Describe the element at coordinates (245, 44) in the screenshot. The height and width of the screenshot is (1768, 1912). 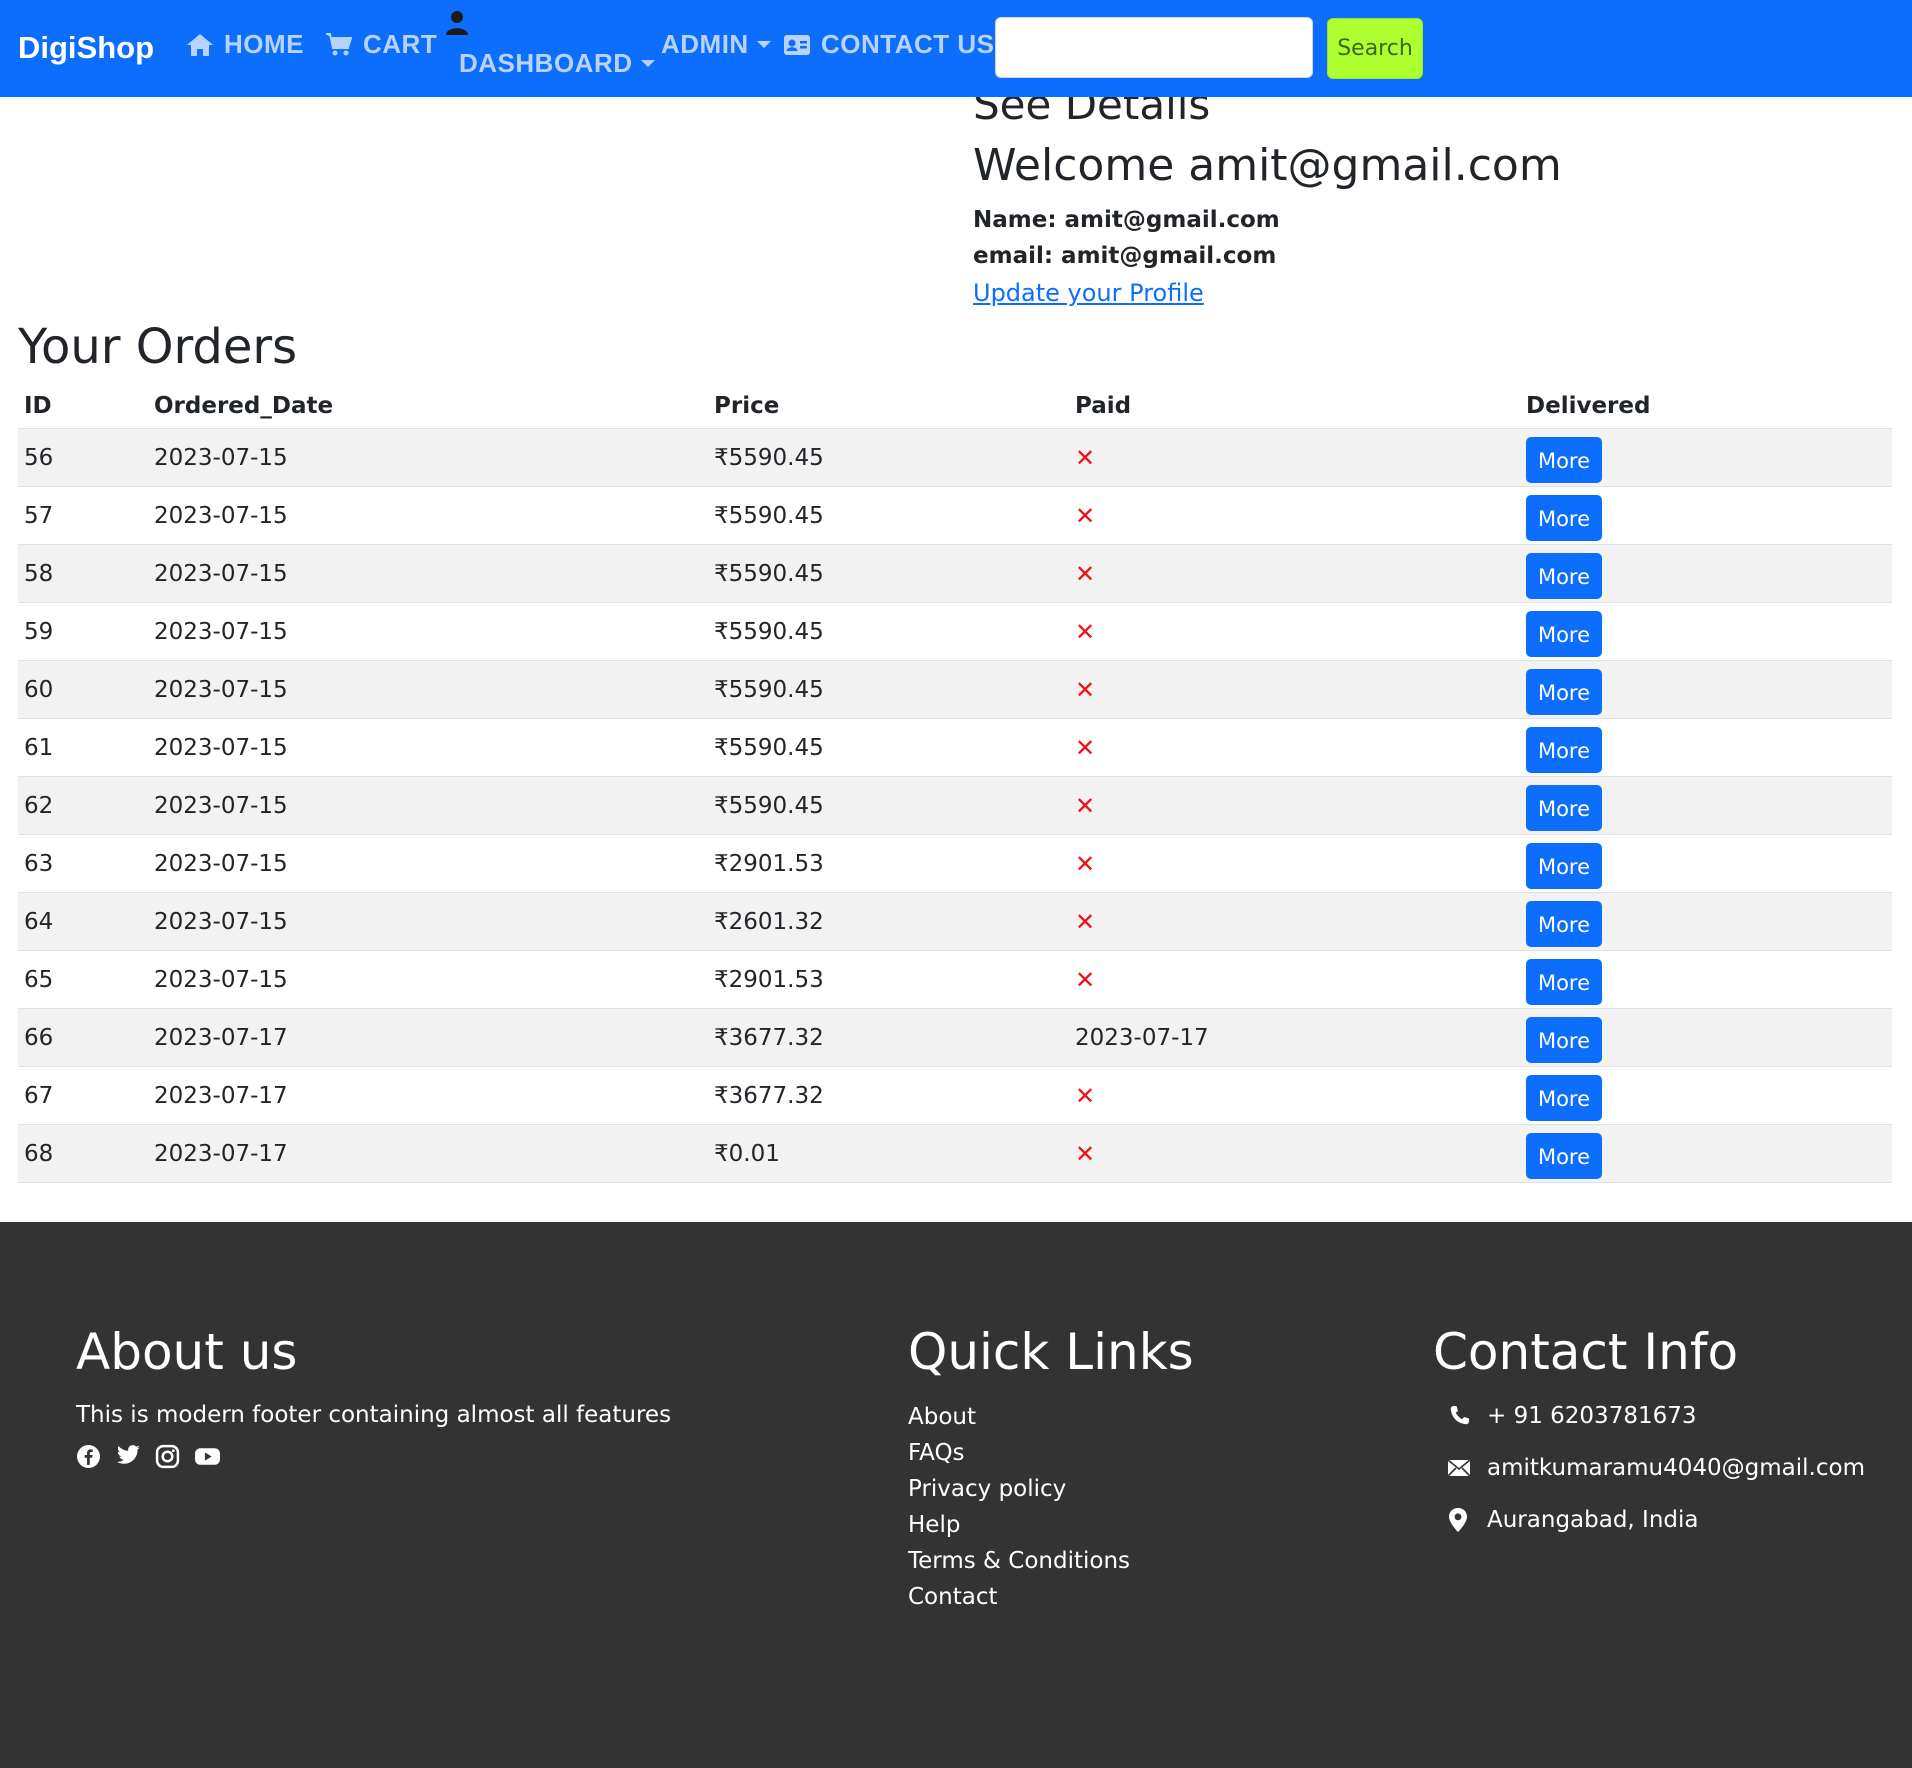
I see `nav-home-link: HOME` at that location.